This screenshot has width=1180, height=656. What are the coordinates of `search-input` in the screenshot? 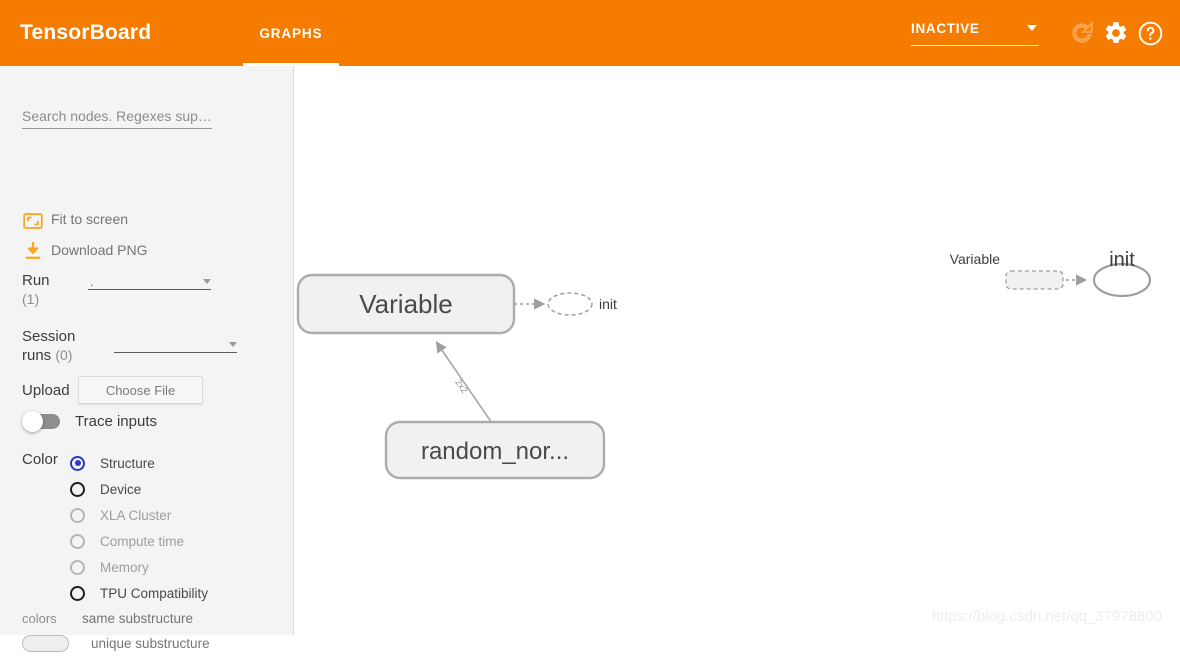 It's located at (117, 118).